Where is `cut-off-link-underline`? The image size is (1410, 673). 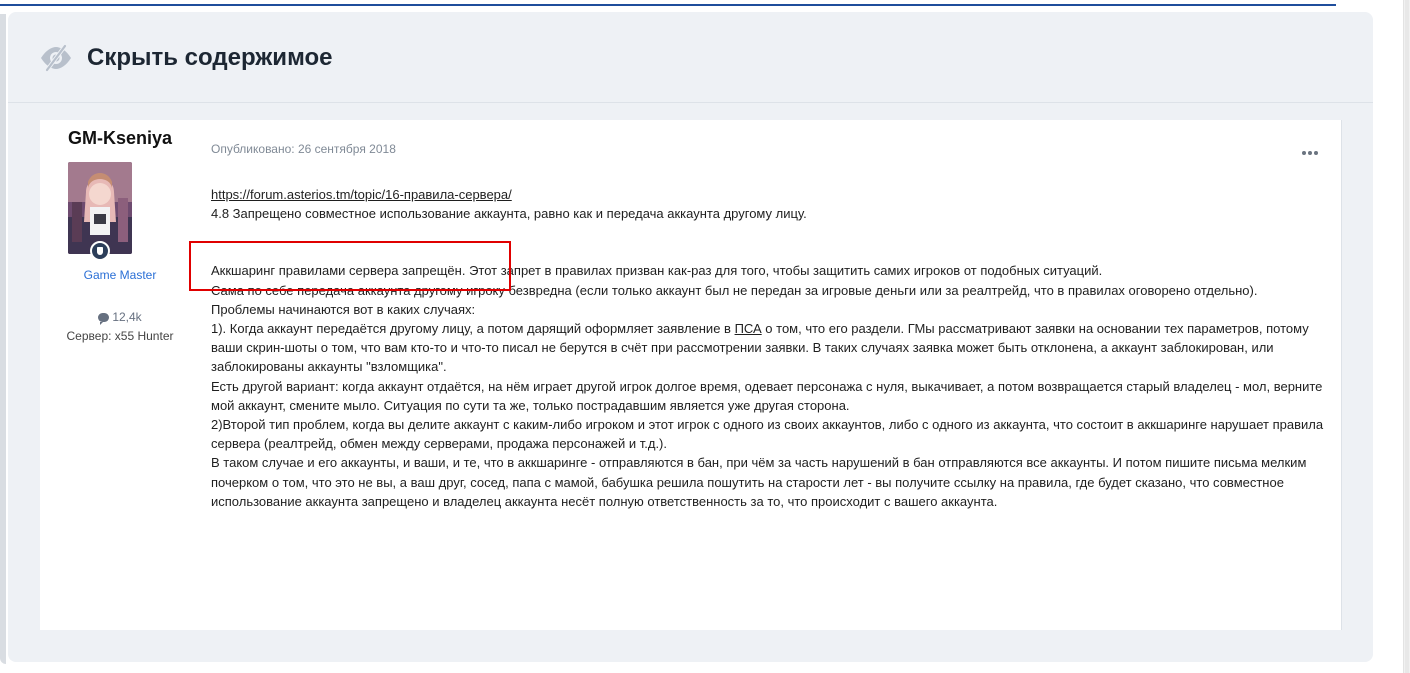 cut-off-link-underline is located at coordinates (668, 3).